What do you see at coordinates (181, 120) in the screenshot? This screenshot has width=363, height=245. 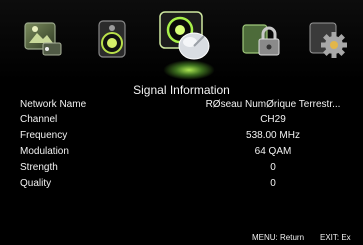 I see `info-row-channel: Channel CH29` at bounding box center [181, 120].